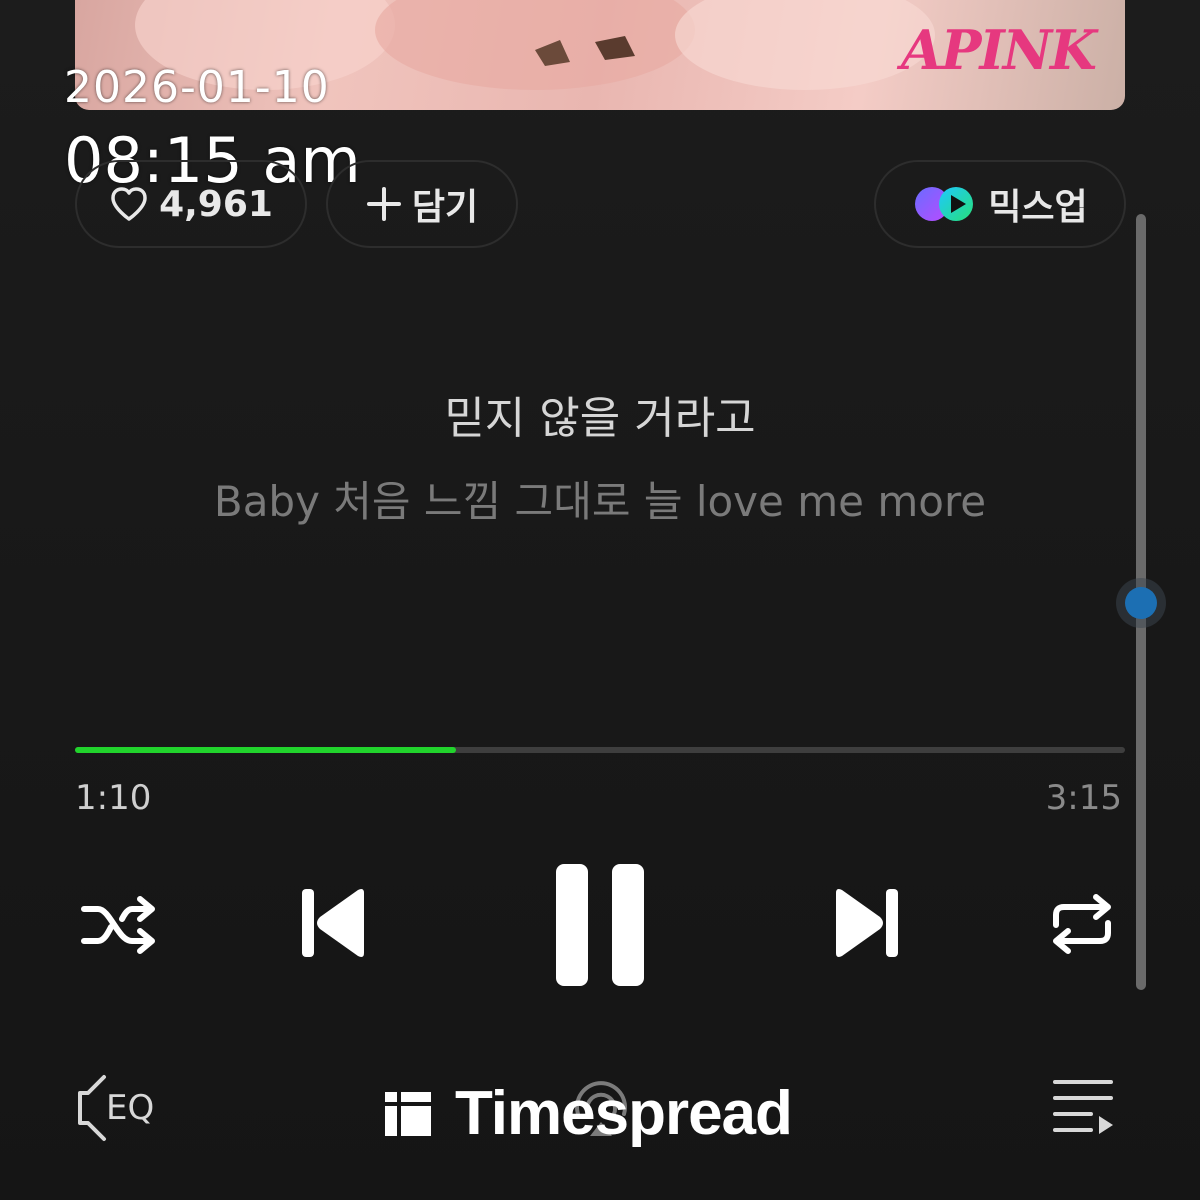 This screenshot has width=1200, height=1200. I want to click on album-shoes-decoration, so click(585, 51).